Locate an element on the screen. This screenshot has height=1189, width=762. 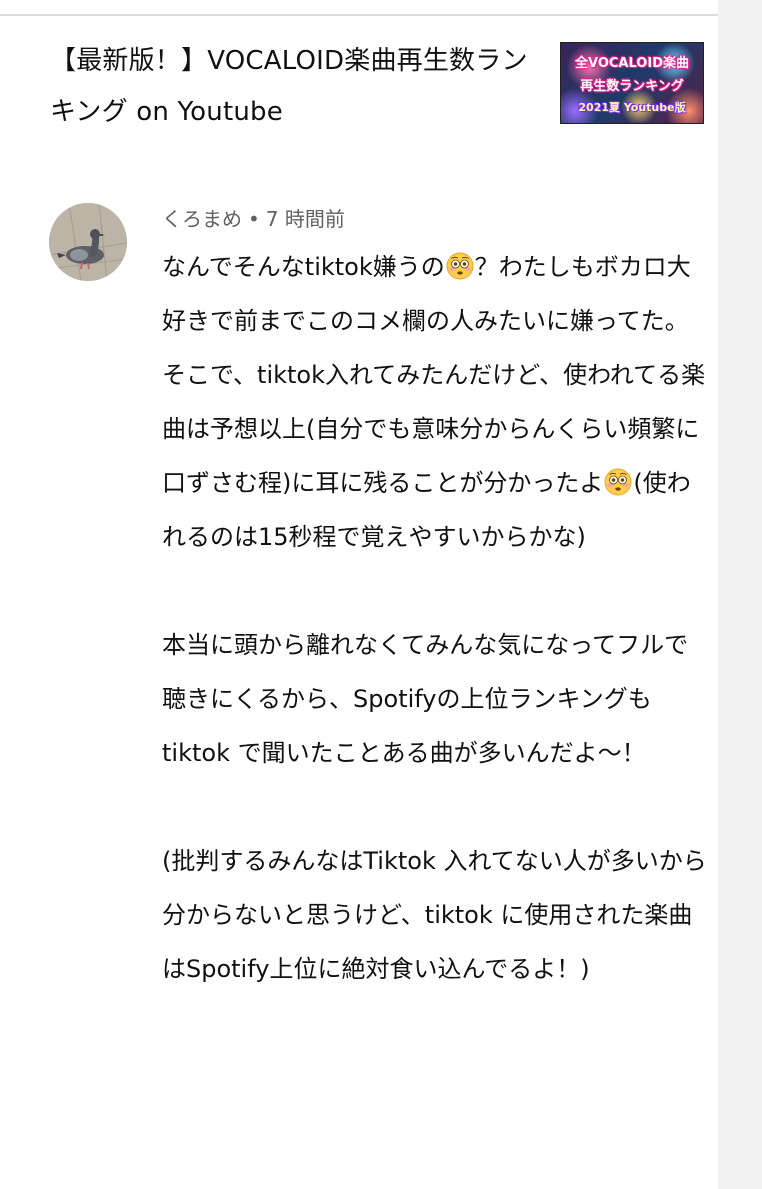
thumbnail-caption-line: 再生数ランキング is located at coordinates (632, 86).